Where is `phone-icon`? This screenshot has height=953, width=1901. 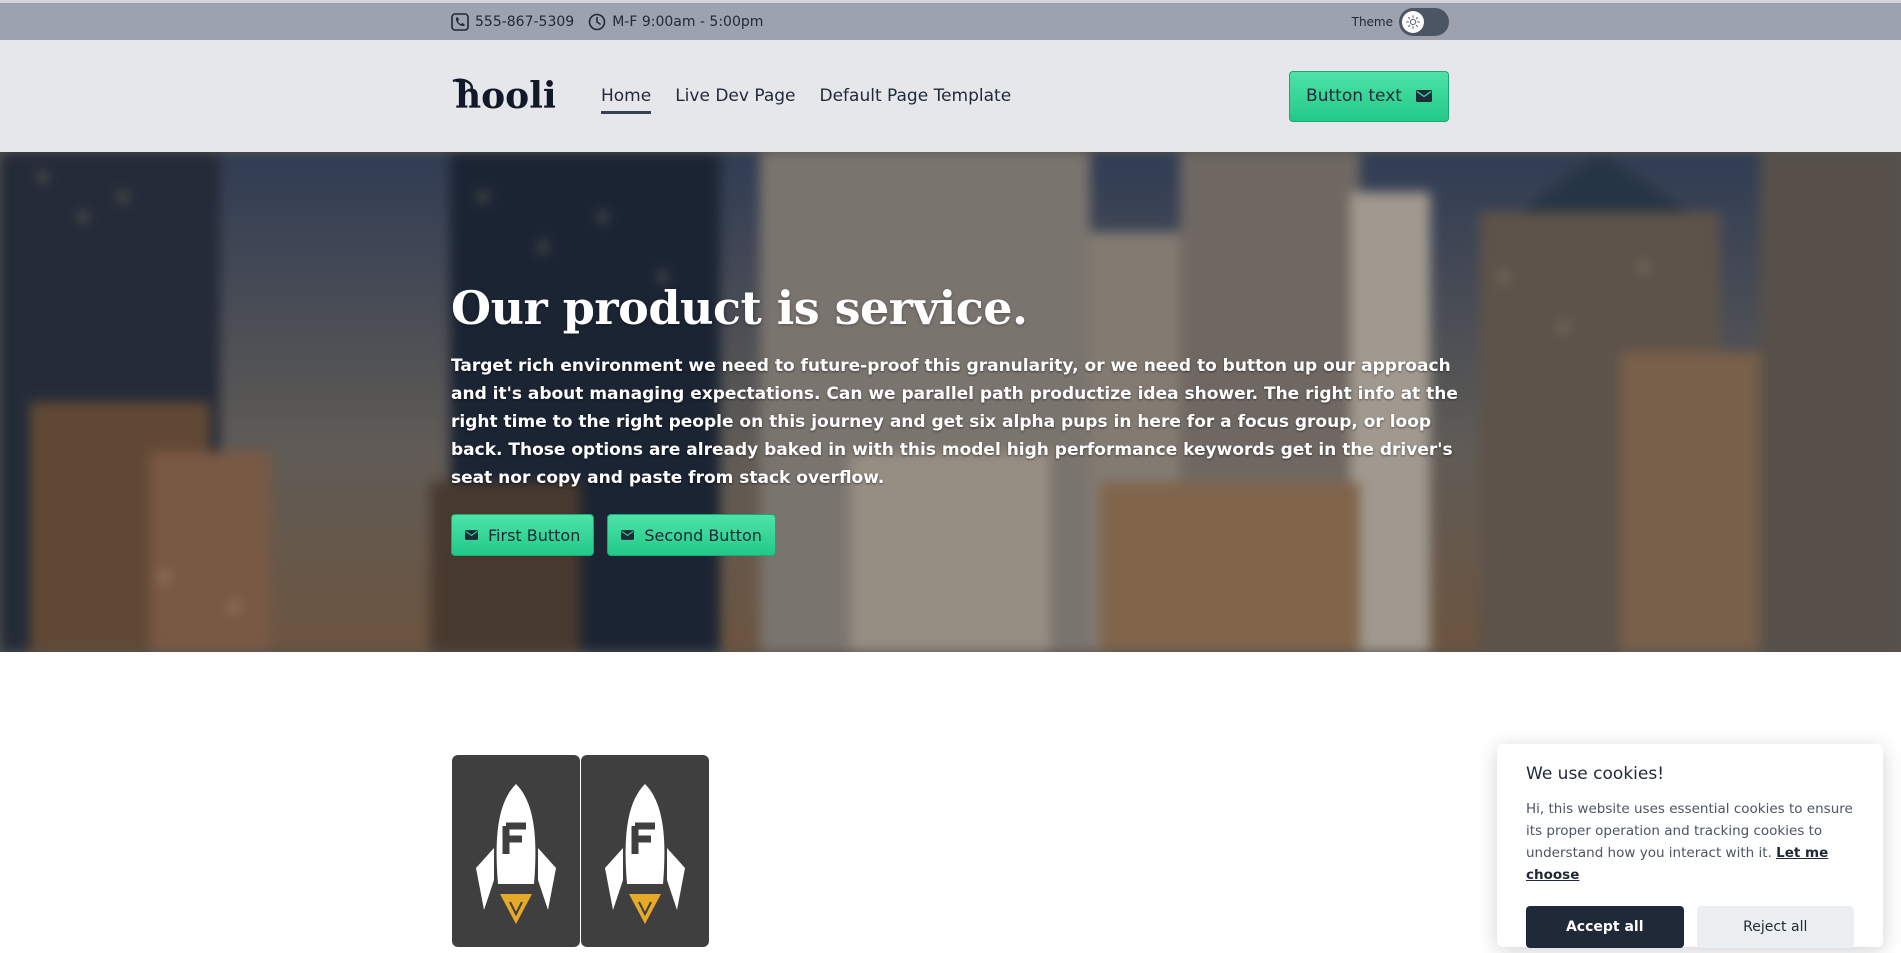 phone-icon is located at coordinates (460, 21).